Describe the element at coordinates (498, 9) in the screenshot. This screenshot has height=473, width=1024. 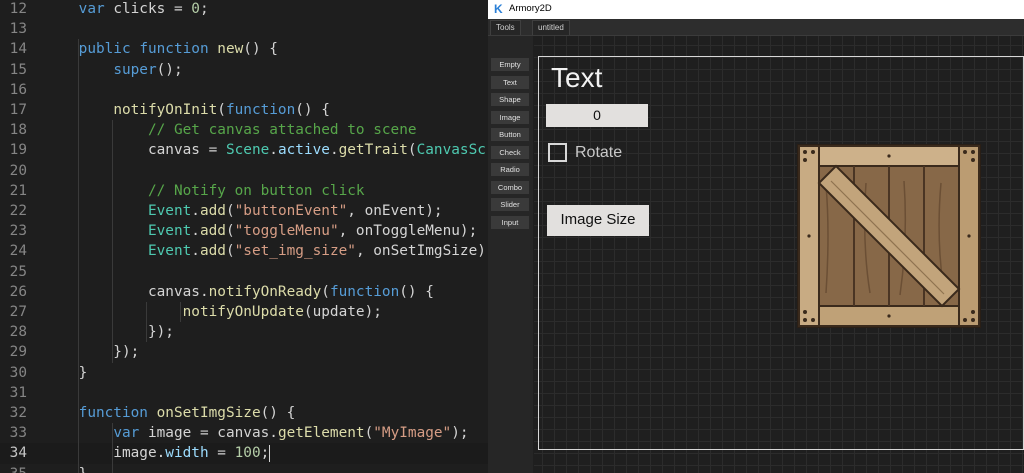
I see `armory-logo-icon: K` at that location.